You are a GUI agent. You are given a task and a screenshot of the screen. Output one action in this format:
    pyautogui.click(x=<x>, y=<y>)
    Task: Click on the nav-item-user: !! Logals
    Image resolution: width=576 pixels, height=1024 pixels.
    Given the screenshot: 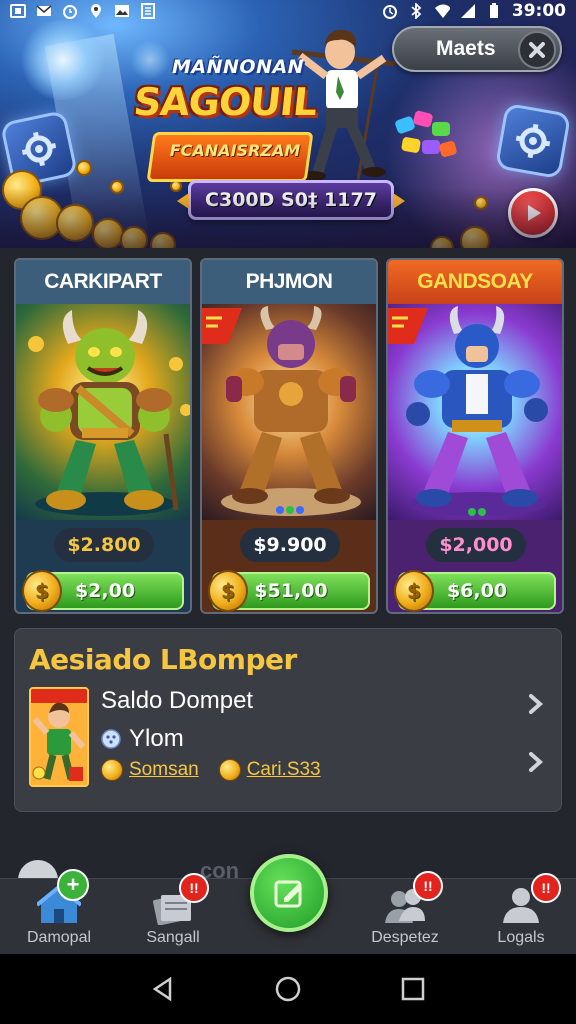 What is the action you would take?
    pyautogui.click(x=521, y=914)
    